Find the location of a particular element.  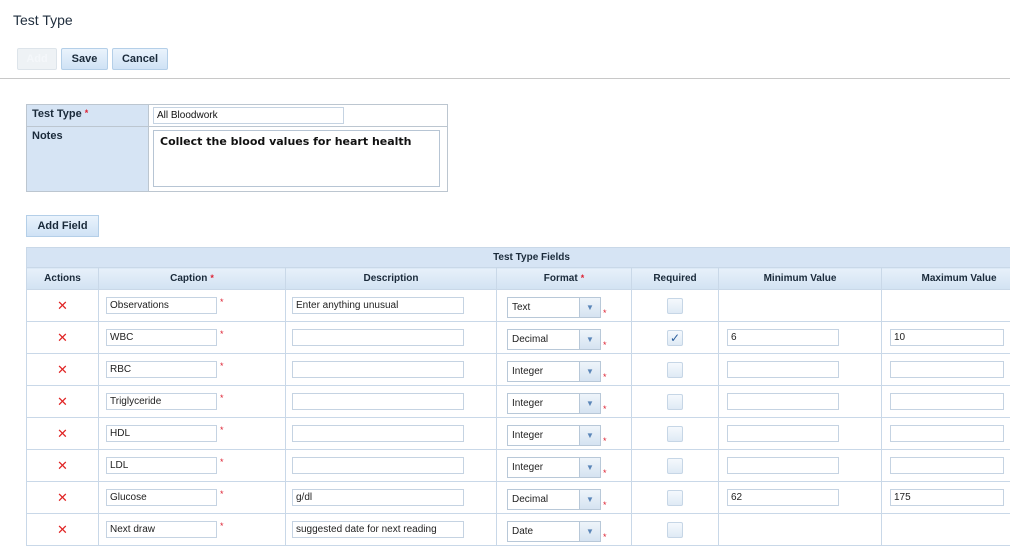

toolbar: Add Save Cancel is located at coordinates (92, 59).